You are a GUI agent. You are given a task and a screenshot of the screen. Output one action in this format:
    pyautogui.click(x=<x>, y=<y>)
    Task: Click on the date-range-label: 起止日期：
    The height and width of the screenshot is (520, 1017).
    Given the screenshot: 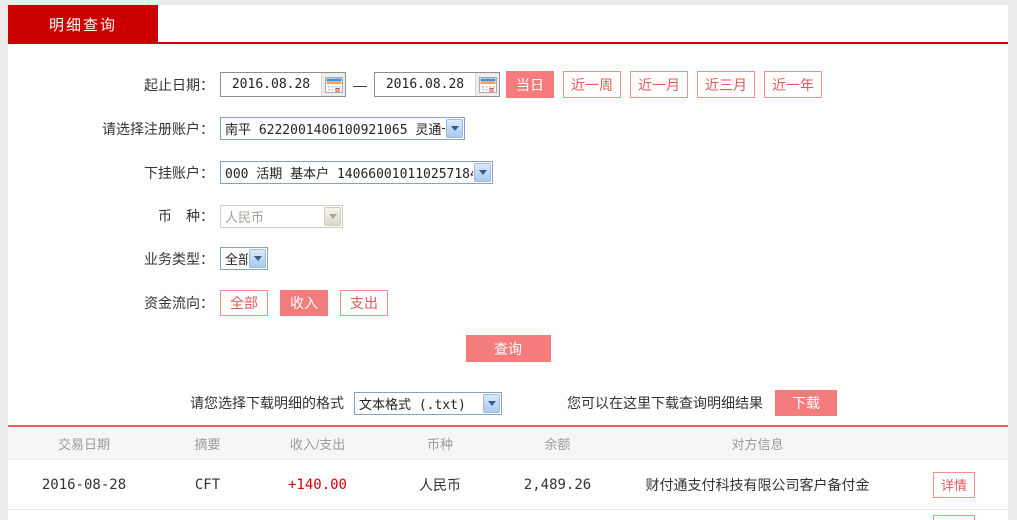 What is the action you would take?
    pyautogui.click(x=179, y=84)
    